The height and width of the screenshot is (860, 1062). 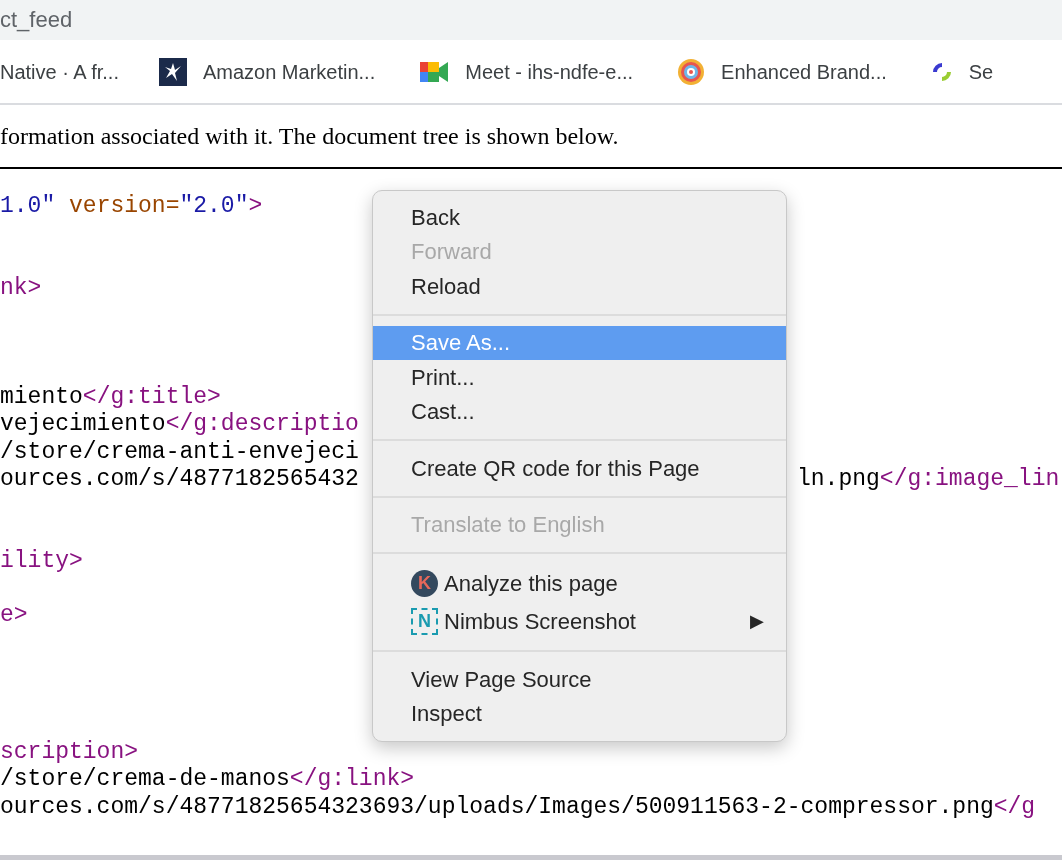 What do you see at coordinates (309, 136) in the screenshot?
I see `intro-text: formation associated with it. The document tree is shown below.` at bounding box center [309, 136].